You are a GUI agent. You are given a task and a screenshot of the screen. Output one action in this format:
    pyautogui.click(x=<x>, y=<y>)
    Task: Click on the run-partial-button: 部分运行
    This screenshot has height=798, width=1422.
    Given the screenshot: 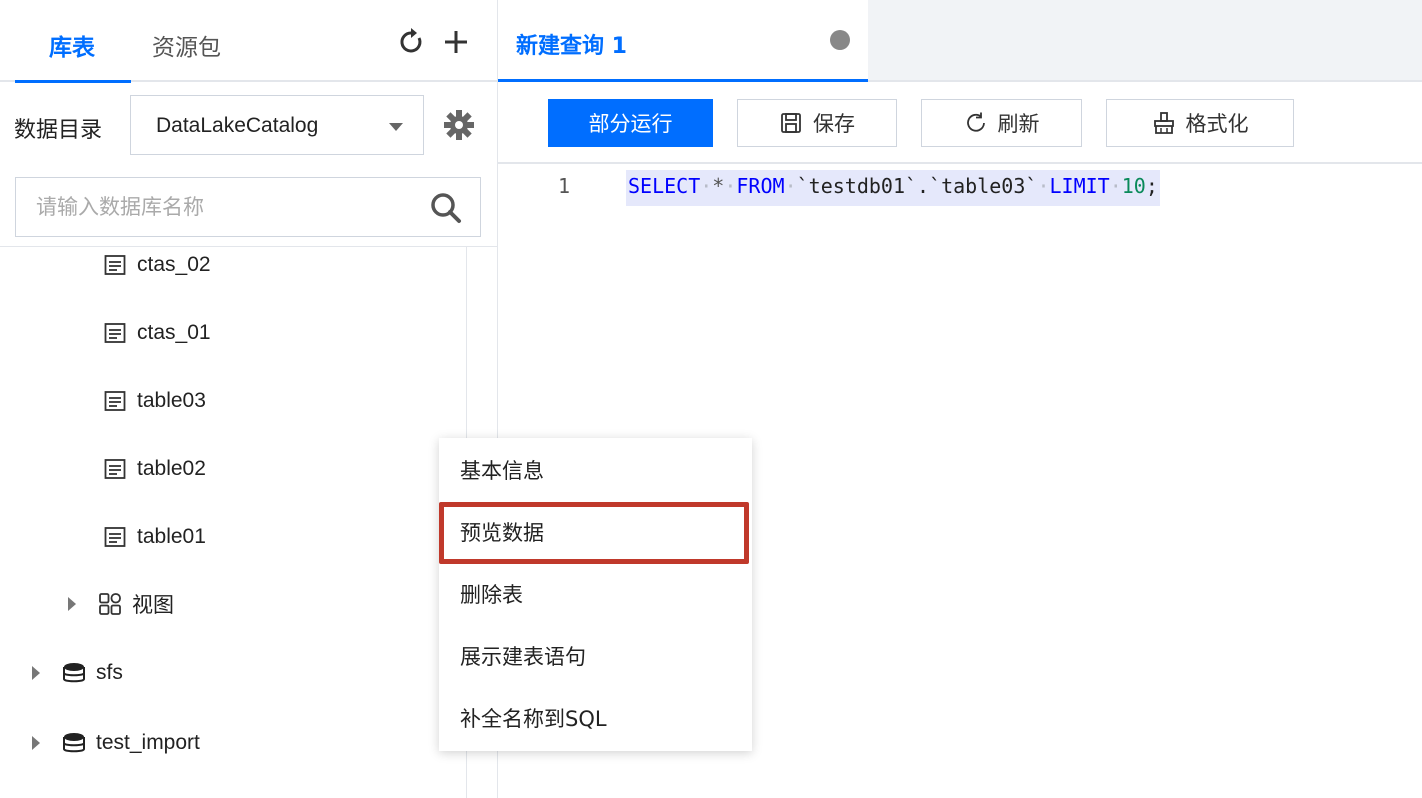 What is the action you would take?
    pyautogui.click(x=630, y=123)
    